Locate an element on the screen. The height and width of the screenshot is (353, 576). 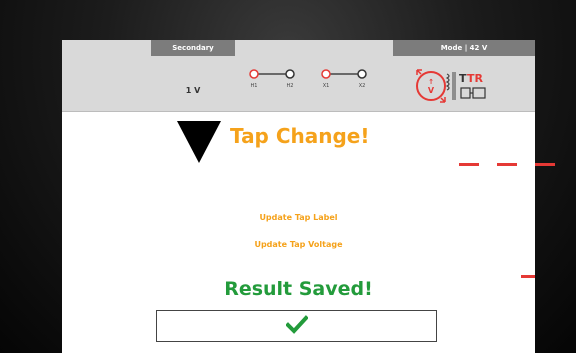
terminal-x2-icon is located at coordinates (362, 74).